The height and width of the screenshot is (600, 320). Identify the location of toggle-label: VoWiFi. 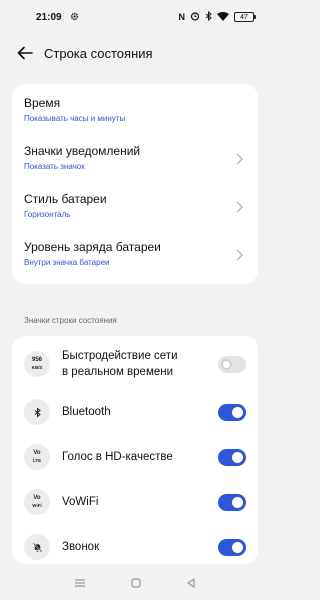
(80, 502).